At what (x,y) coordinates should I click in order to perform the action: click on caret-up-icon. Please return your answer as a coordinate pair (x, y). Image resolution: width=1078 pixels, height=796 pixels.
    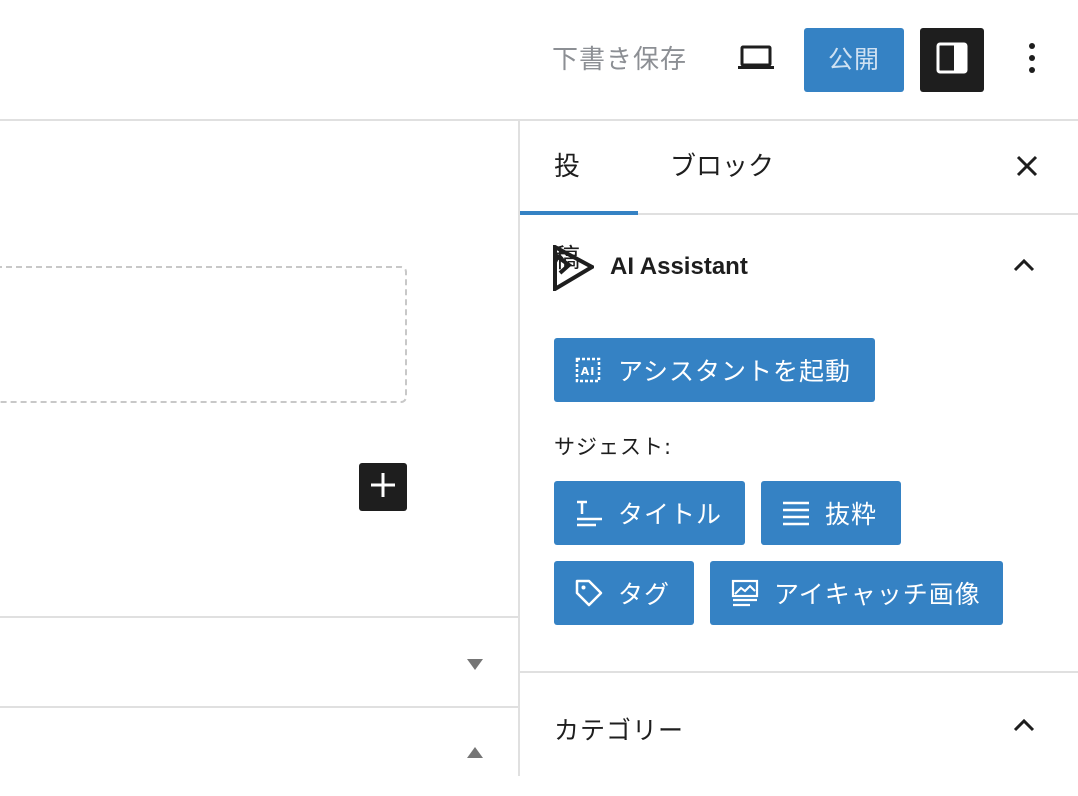
    Looking at the image, I should click on (475, 753).